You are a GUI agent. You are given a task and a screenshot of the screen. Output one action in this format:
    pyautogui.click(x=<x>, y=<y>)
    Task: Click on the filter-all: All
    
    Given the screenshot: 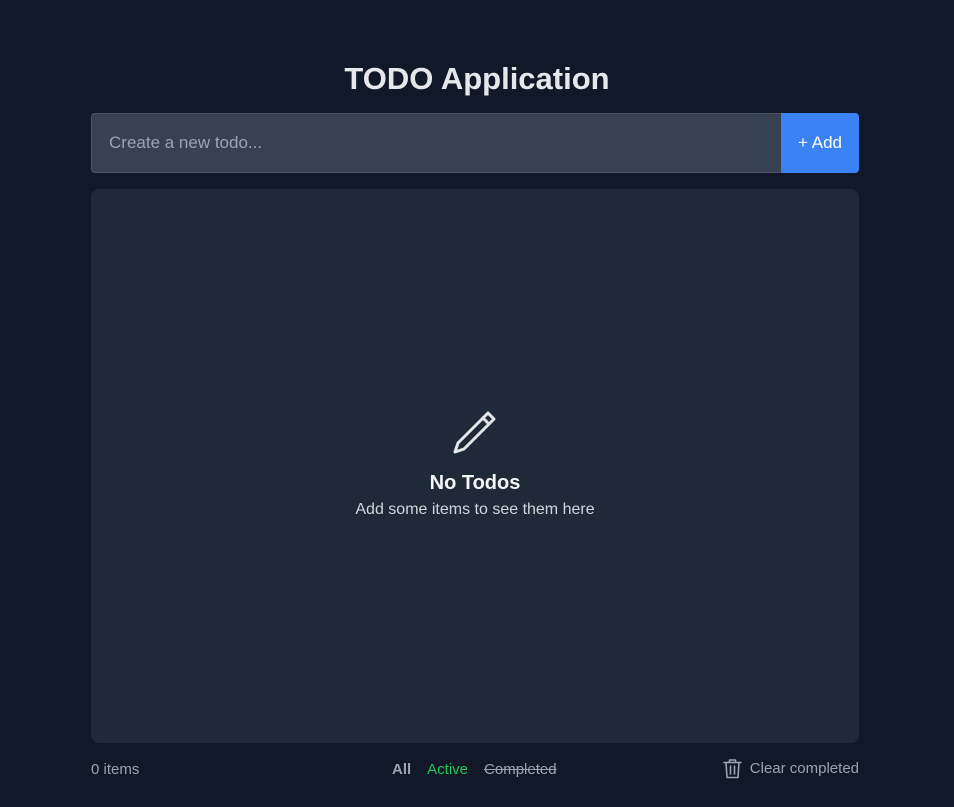 What is the action you would take?
    pyautogui.click(x=401, y=769)
    